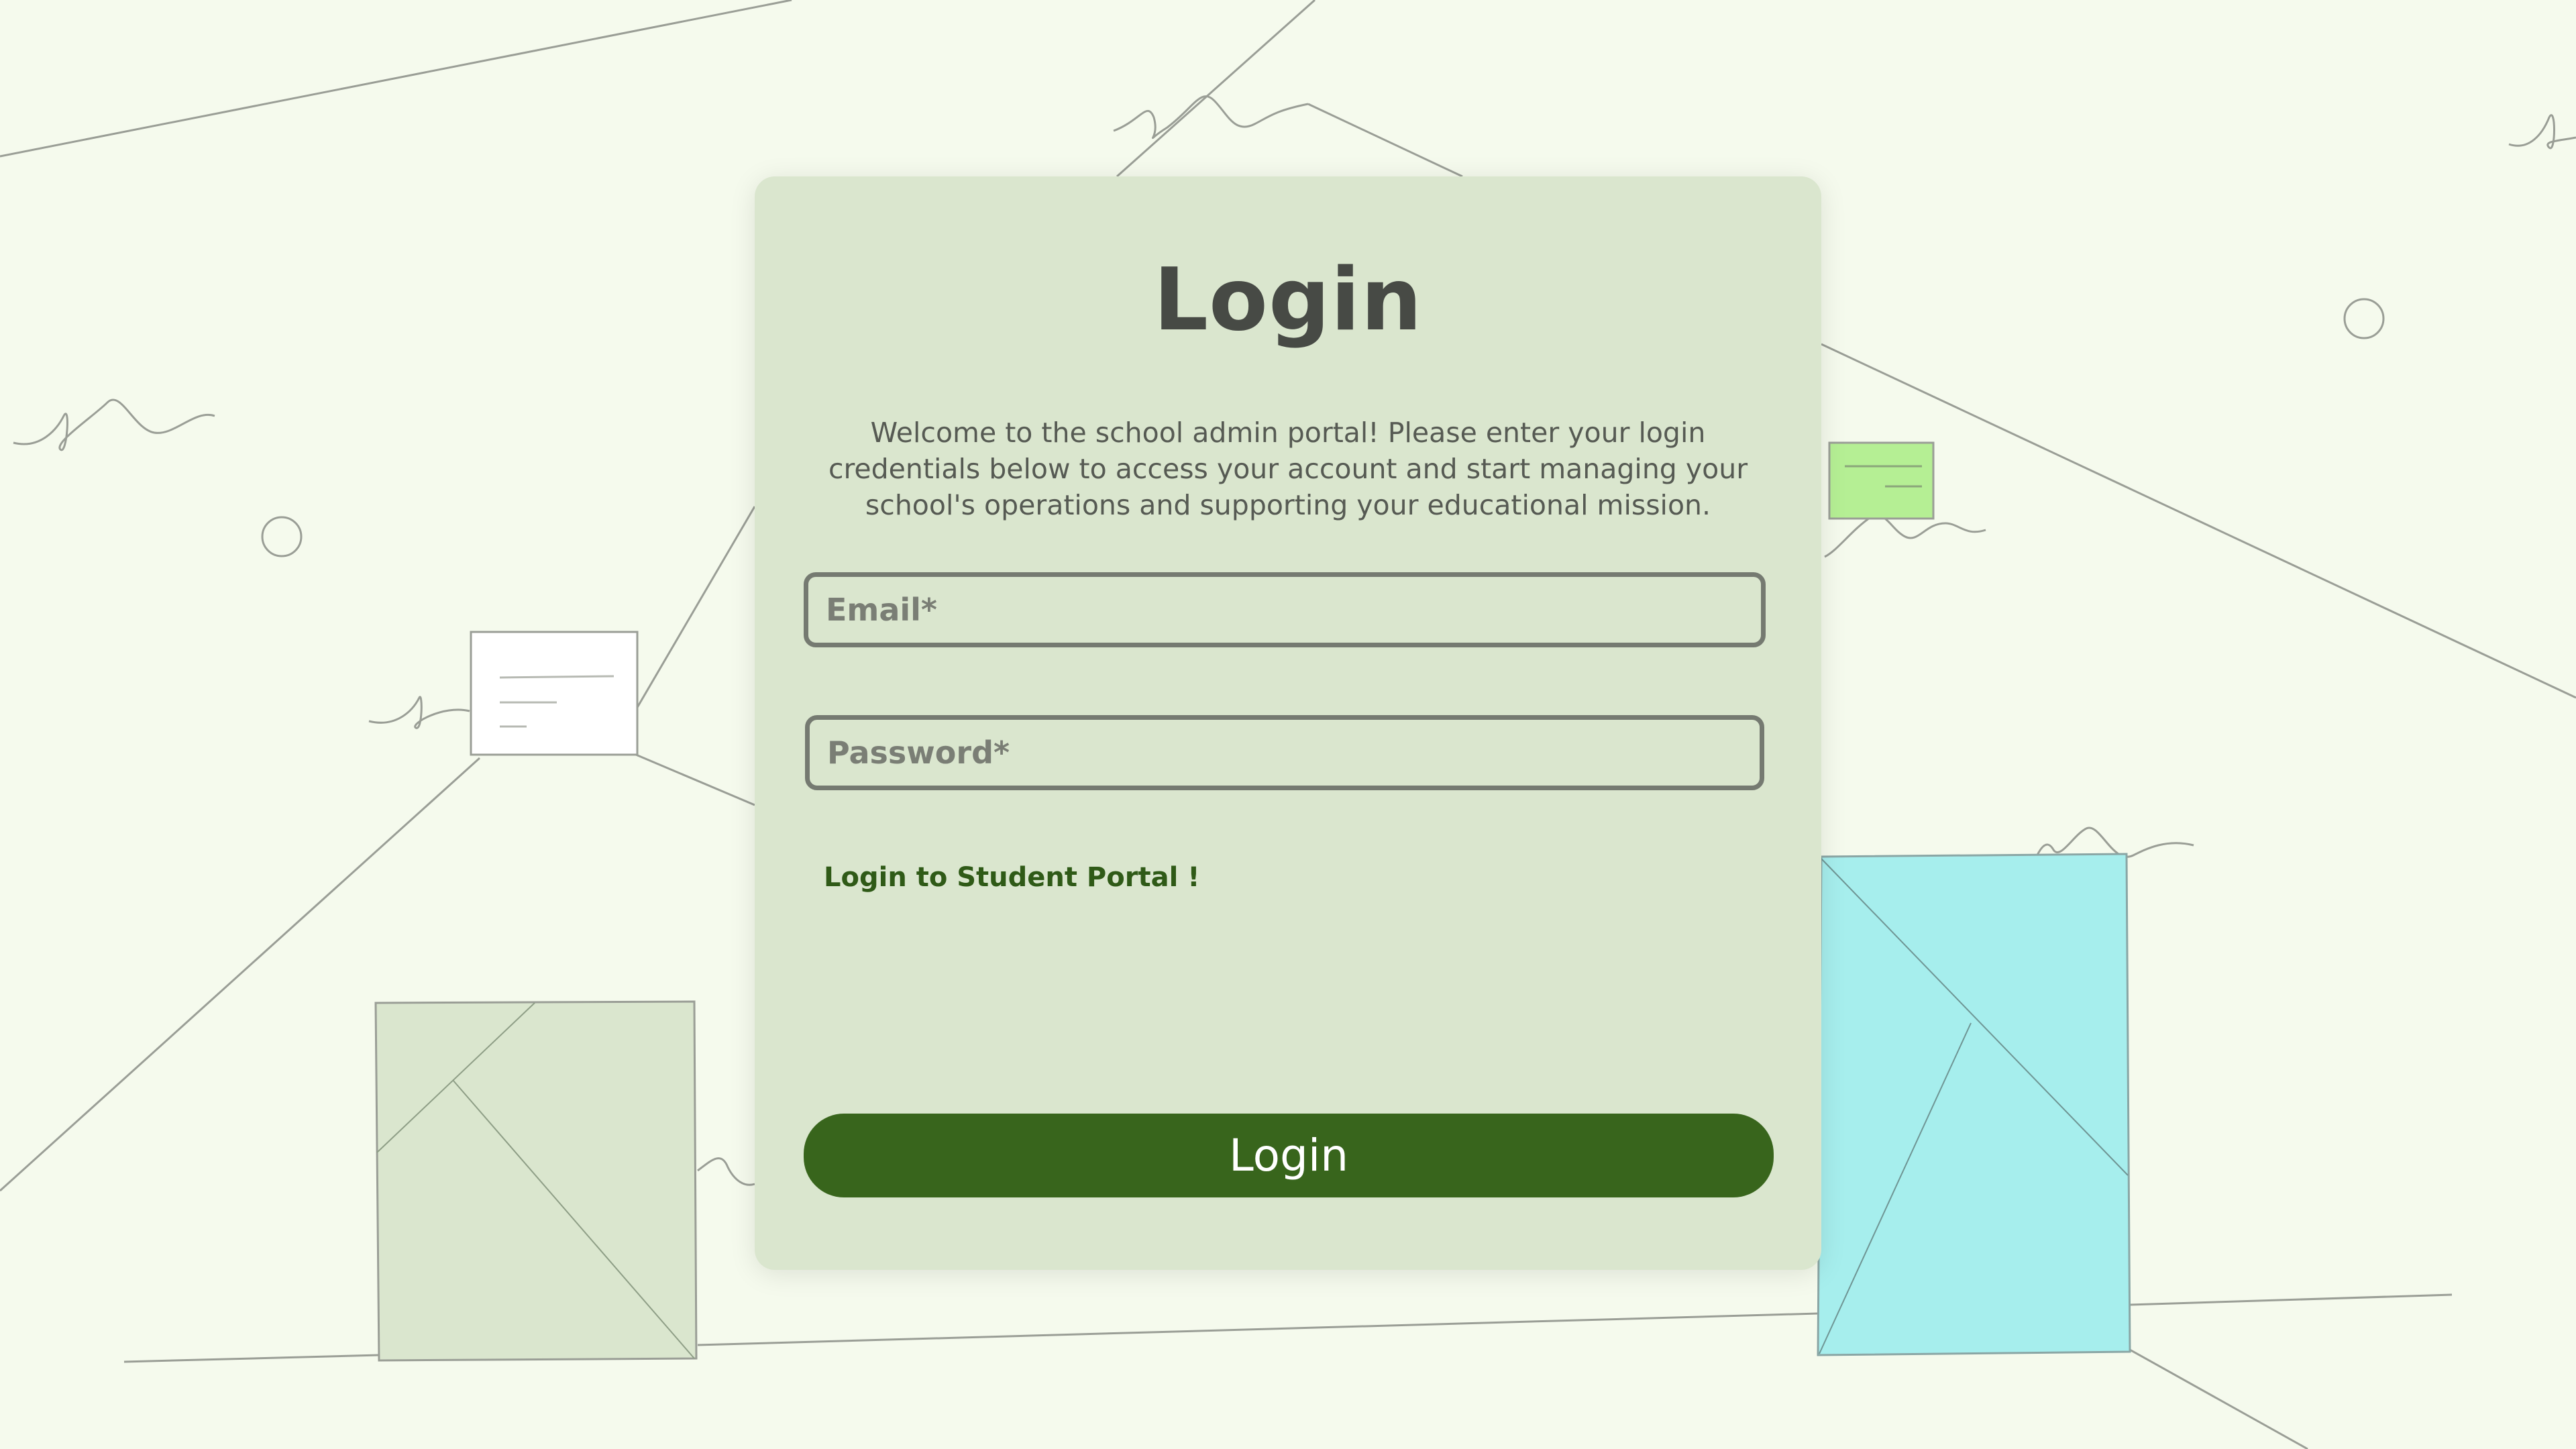  Describe the element at coordinates (1285, 609) in the screenshot. I see `email-field` at that location.